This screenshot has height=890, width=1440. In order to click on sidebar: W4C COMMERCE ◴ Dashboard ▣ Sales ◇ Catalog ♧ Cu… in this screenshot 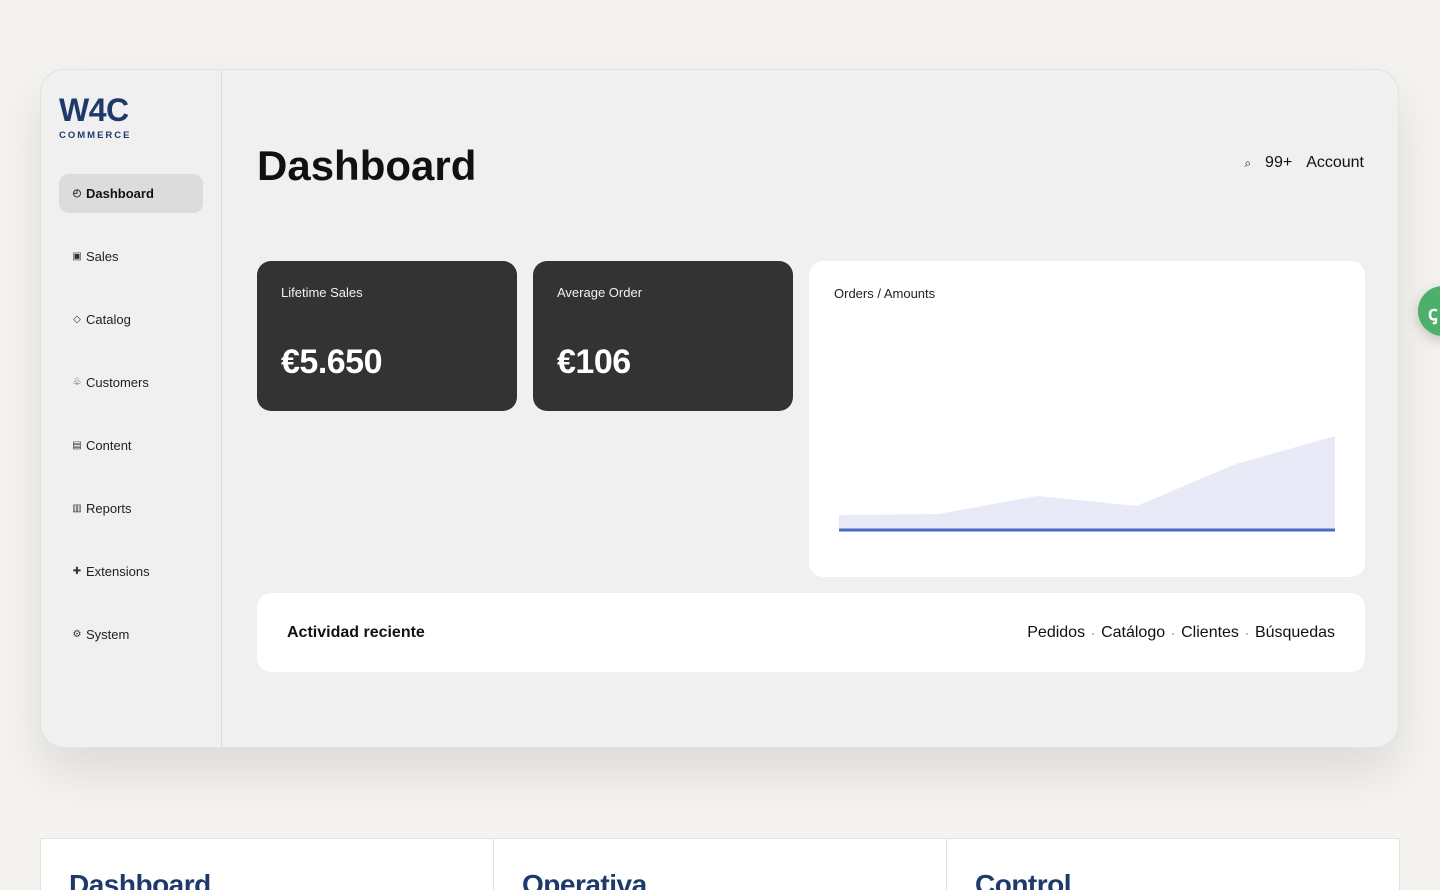, I will do `click(131, 408)`.